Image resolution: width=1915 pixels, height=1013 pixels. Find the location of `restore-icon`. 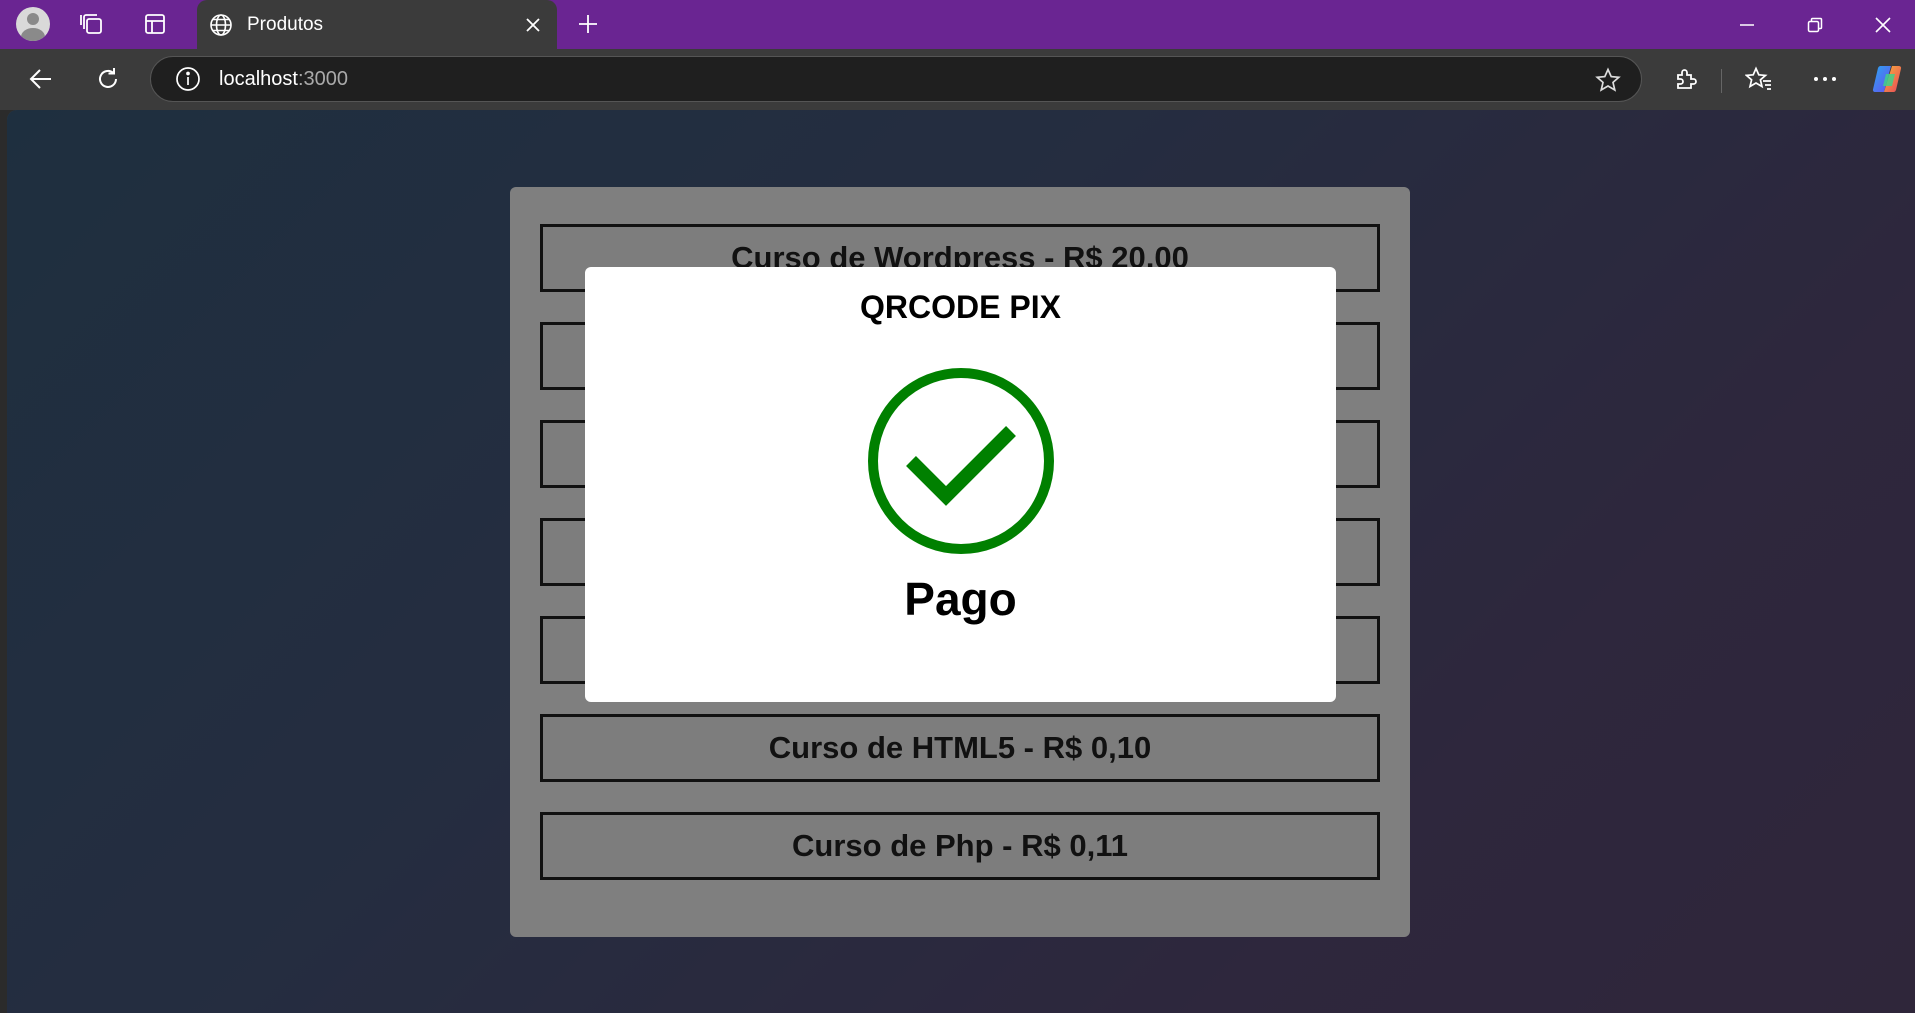

restore-icon is located at coordinates (1815, 24).